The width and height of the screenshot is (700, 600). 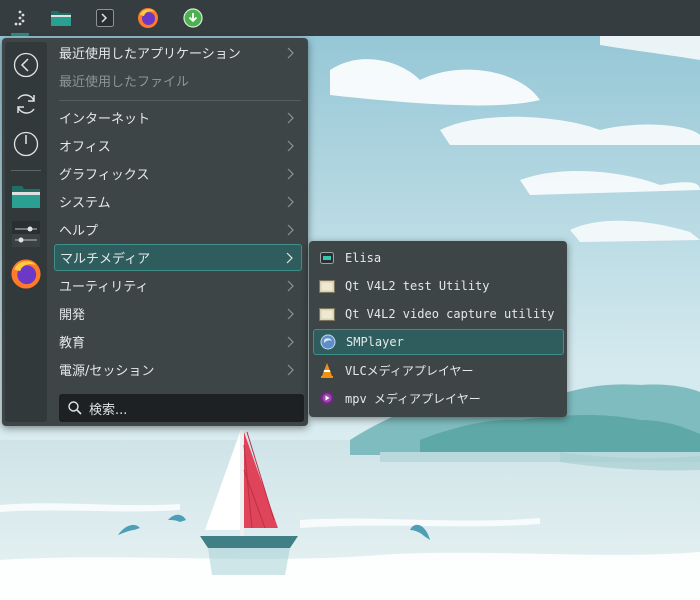 I want to click on category-multimedia: マルチメディア, so click(x=178, y=257).